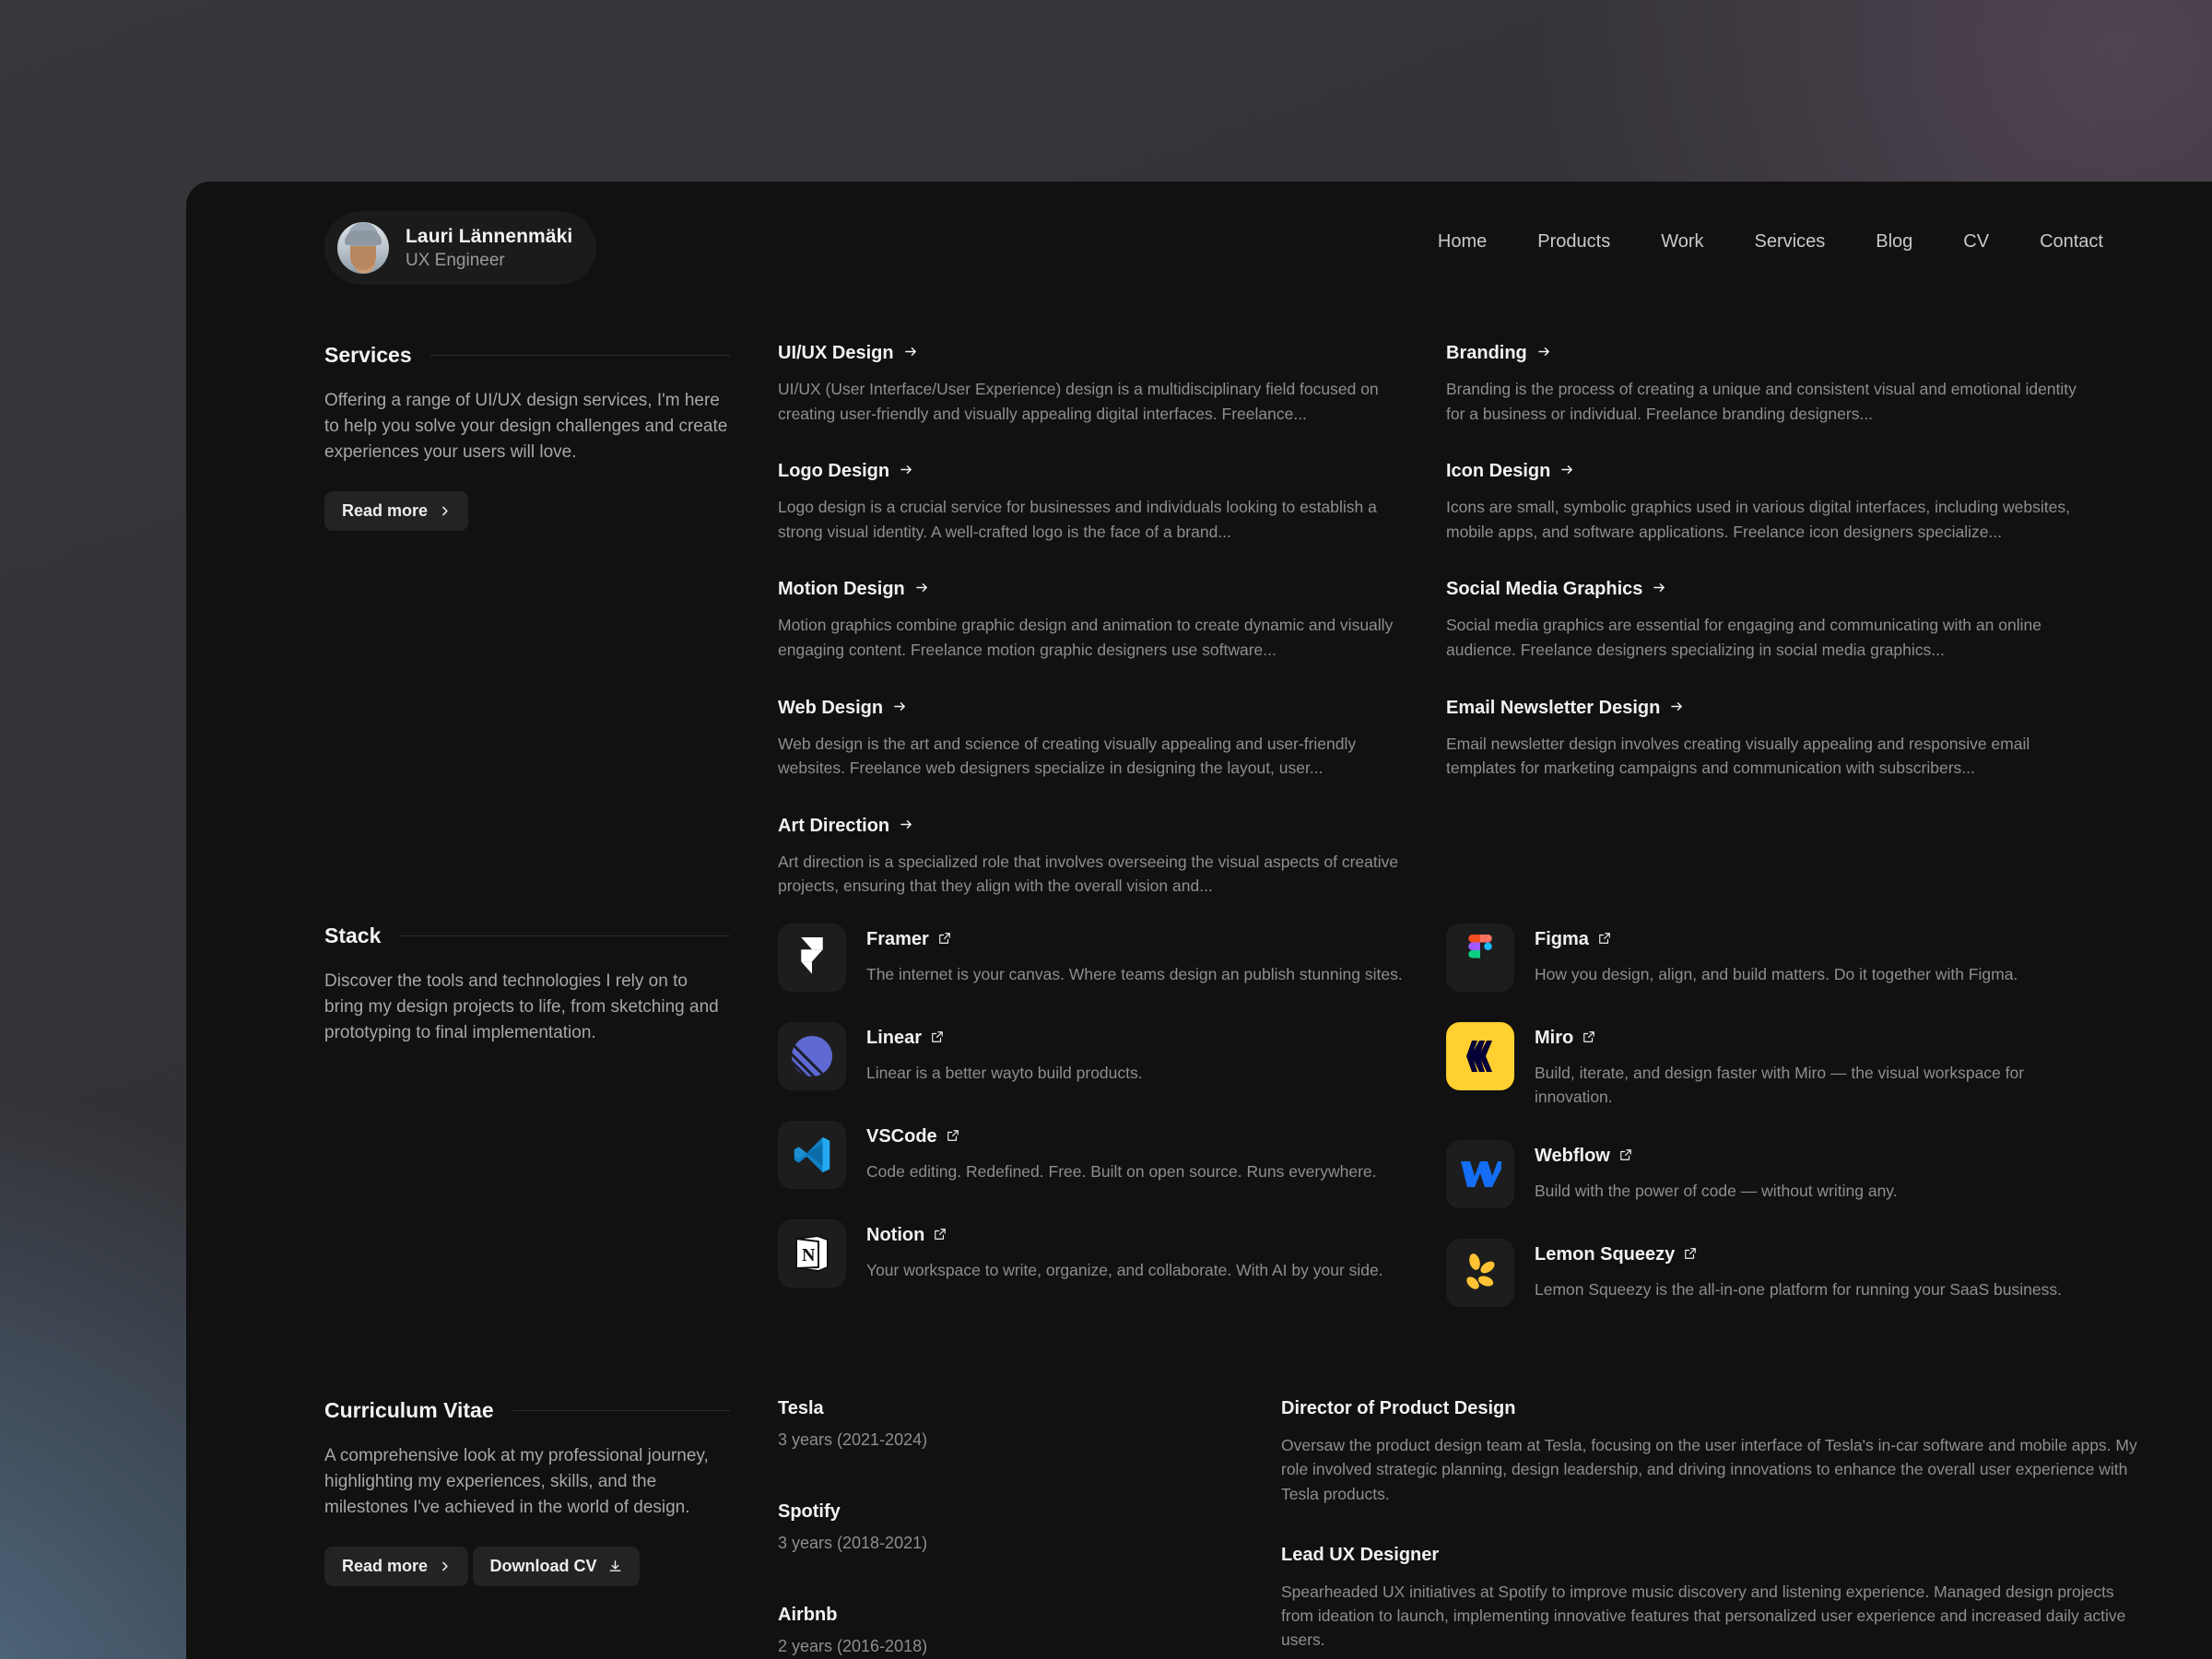 The height and width of the screenshot is (1659, 2212). What do you see at coordinates (1121, 1136) in the screenshot?
I see `stack-link-vscode: VSCode` at bounding box center [1121, 1136].